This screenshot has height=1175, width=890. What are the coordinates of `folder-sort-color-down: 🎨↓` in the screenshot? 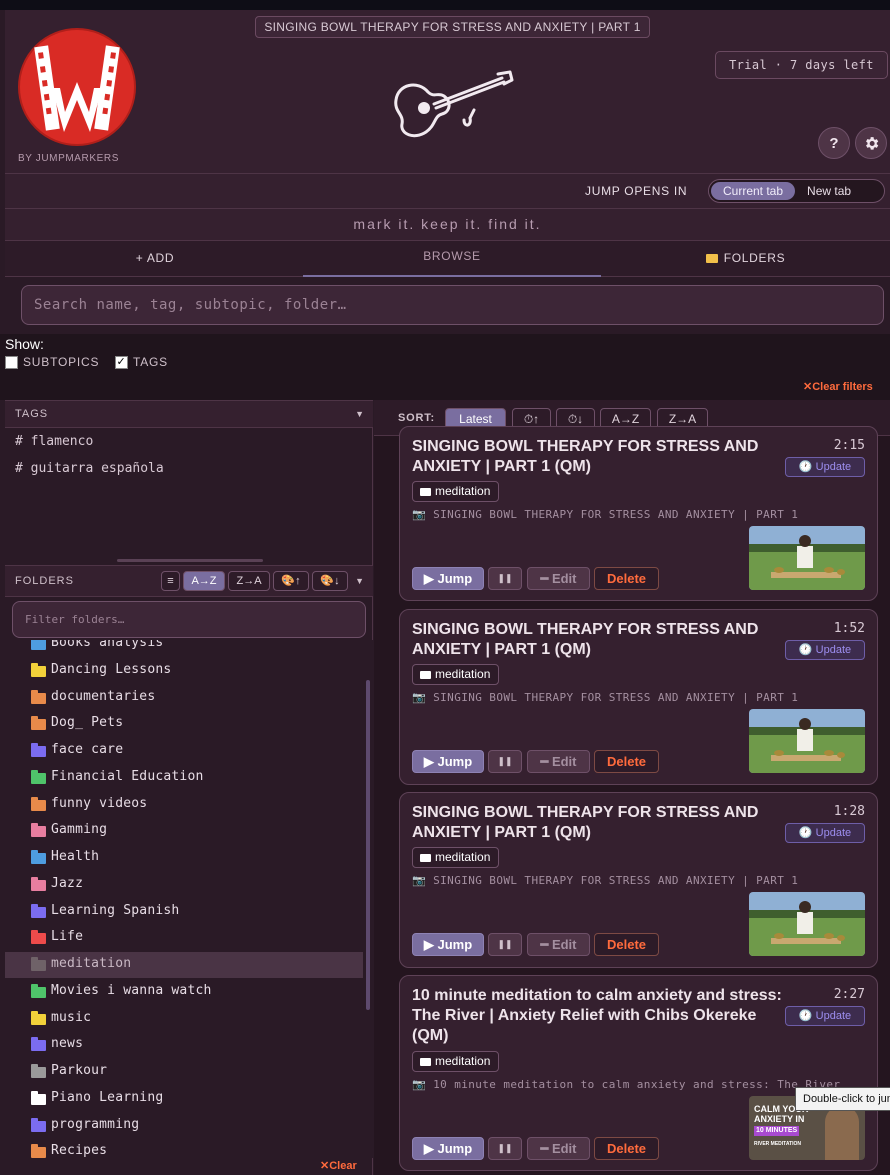 It's located at (330, 581).